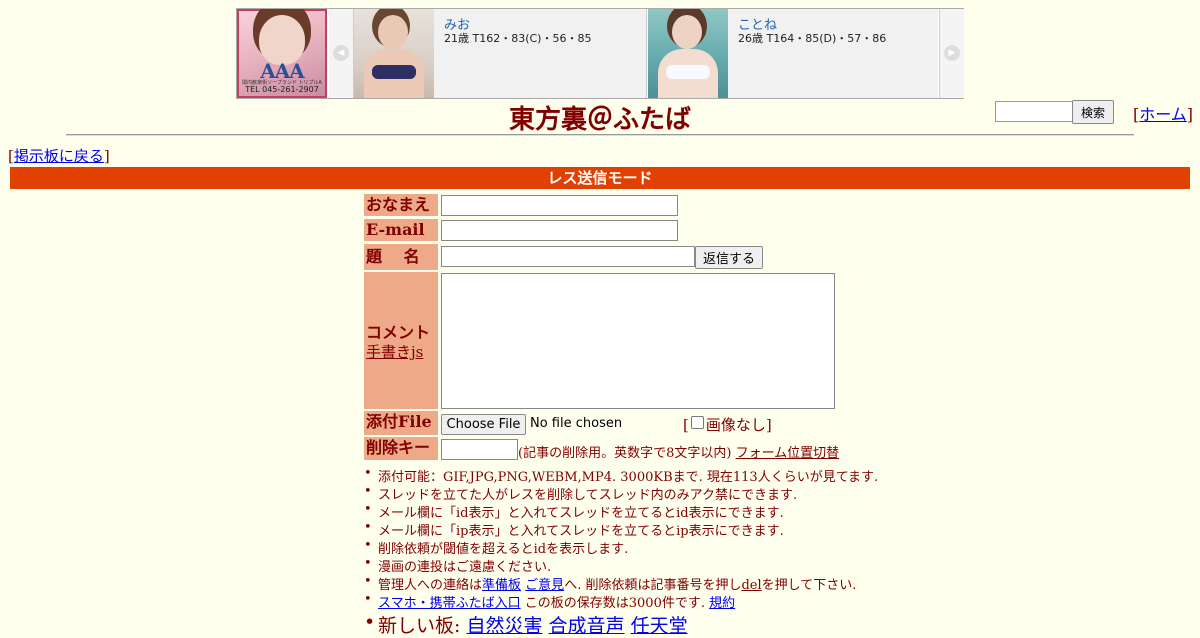 This screenshot has width=1200, height=638. What do you see at coordinates (282, 89) in the screenshot?
I see `ad-phone: TEL 045-261-2907` at bounding box center [282, 89].